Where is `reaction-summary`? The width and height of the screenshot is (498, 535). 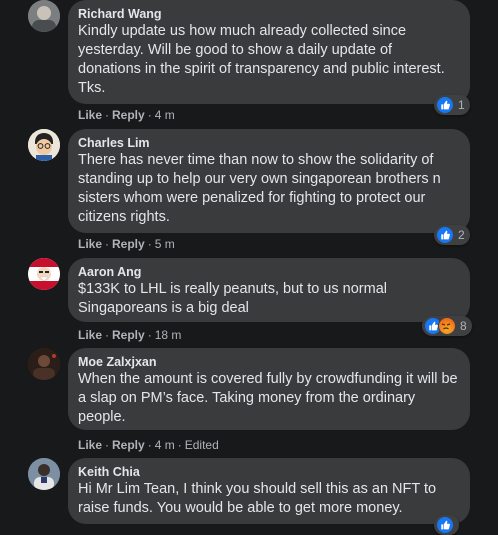 reaction-summary is located at coordinates (446, 525).